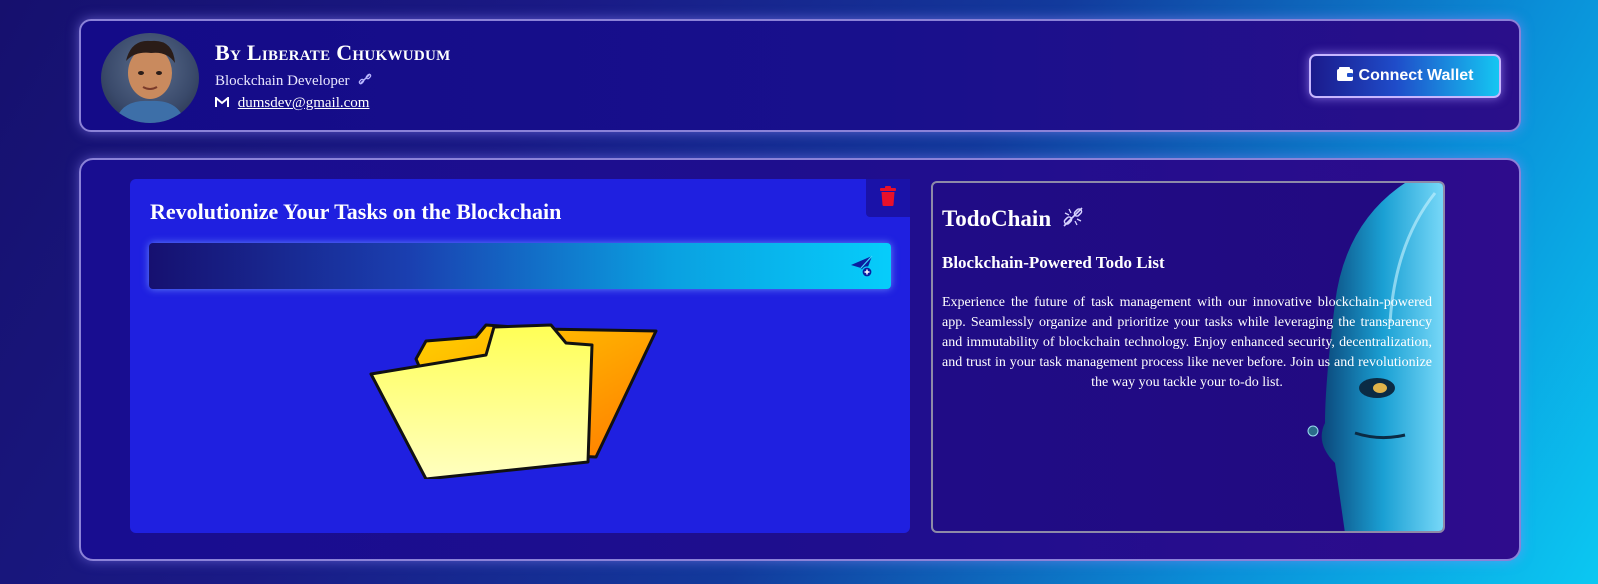 This screenshot has width=1598, height=584. I want to click on author-role-label: Blockchain Developer, so click(282, 81).